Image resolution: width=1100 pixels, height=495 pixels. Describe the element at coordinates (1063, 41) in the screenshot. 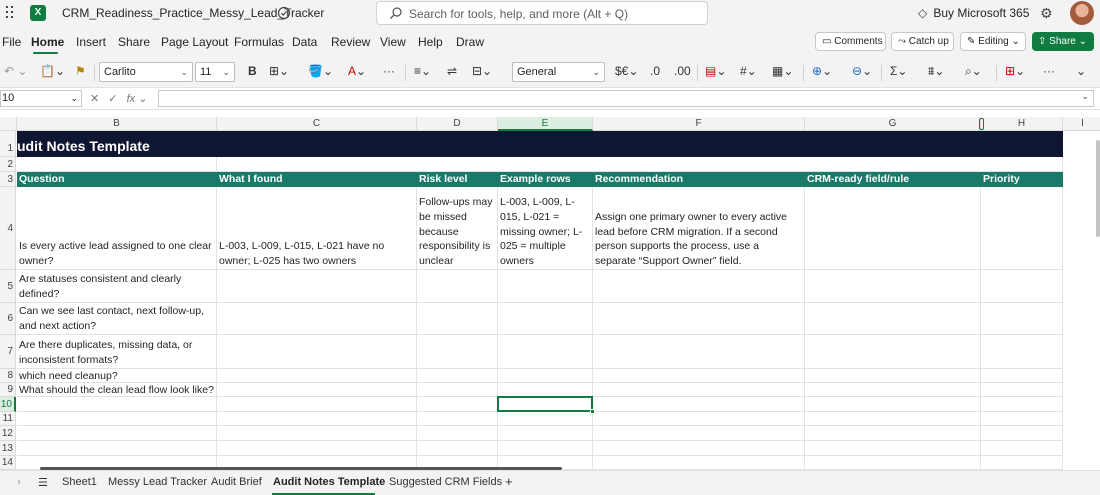

I see `share-button: ⇪ Share ⌄` at that location.